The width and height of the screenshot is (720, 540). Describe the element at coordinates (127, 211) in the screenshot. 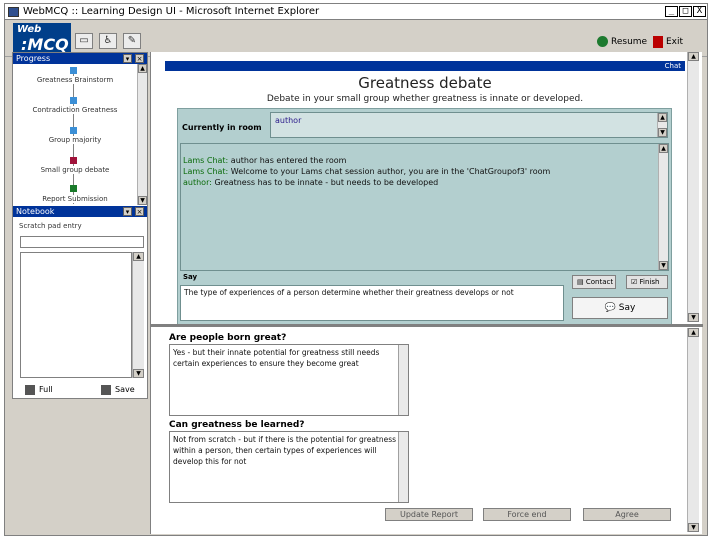

I see `collapse-notebook-icon: ▾` at that location.